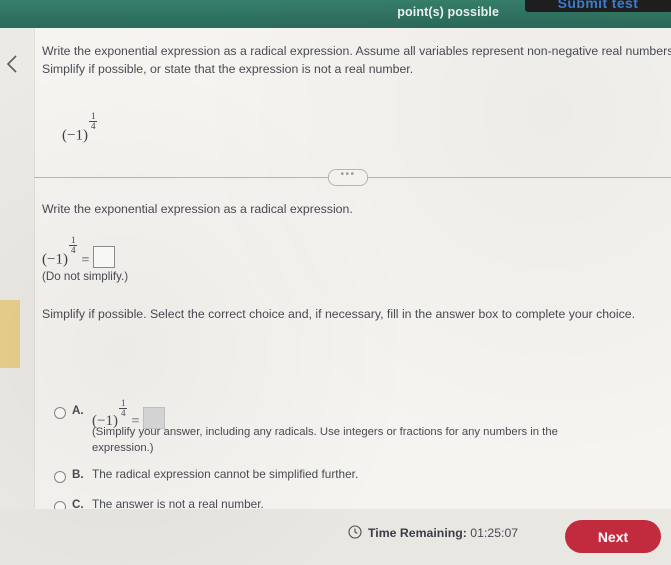 The width and height of the screenshot is (671, 565). Describe the element at coordinates (93, 116) in the screenshot. I see `exponent-numerator: 1` at that location.